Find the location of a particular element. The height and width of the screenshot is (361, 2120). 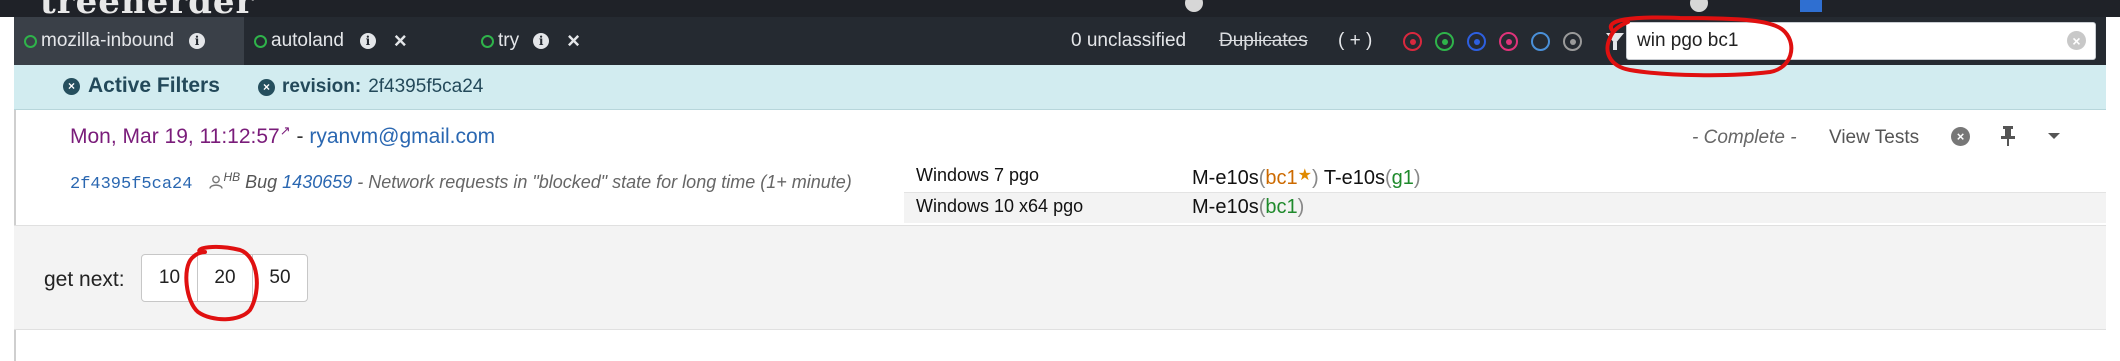

push-status: - Complete - is located at coordinates (1744, 137).